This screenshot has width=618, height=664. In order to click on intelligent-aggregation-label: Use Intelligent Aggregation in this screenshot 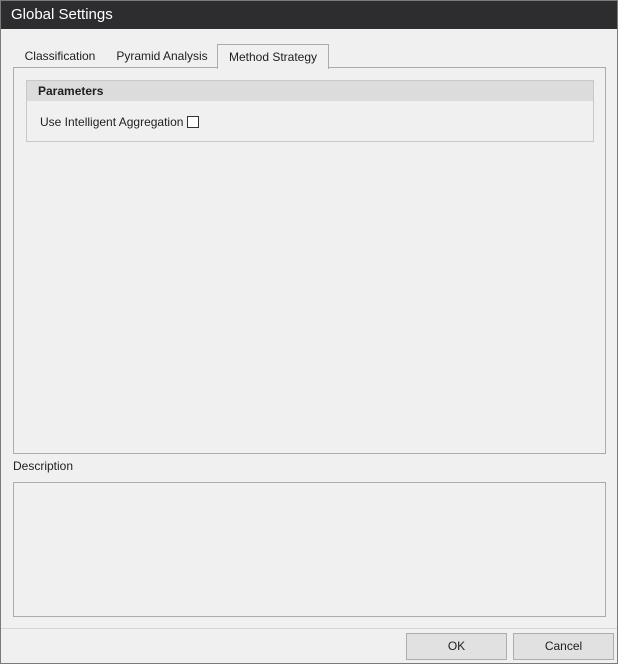, I will do `click(112, 122)`.